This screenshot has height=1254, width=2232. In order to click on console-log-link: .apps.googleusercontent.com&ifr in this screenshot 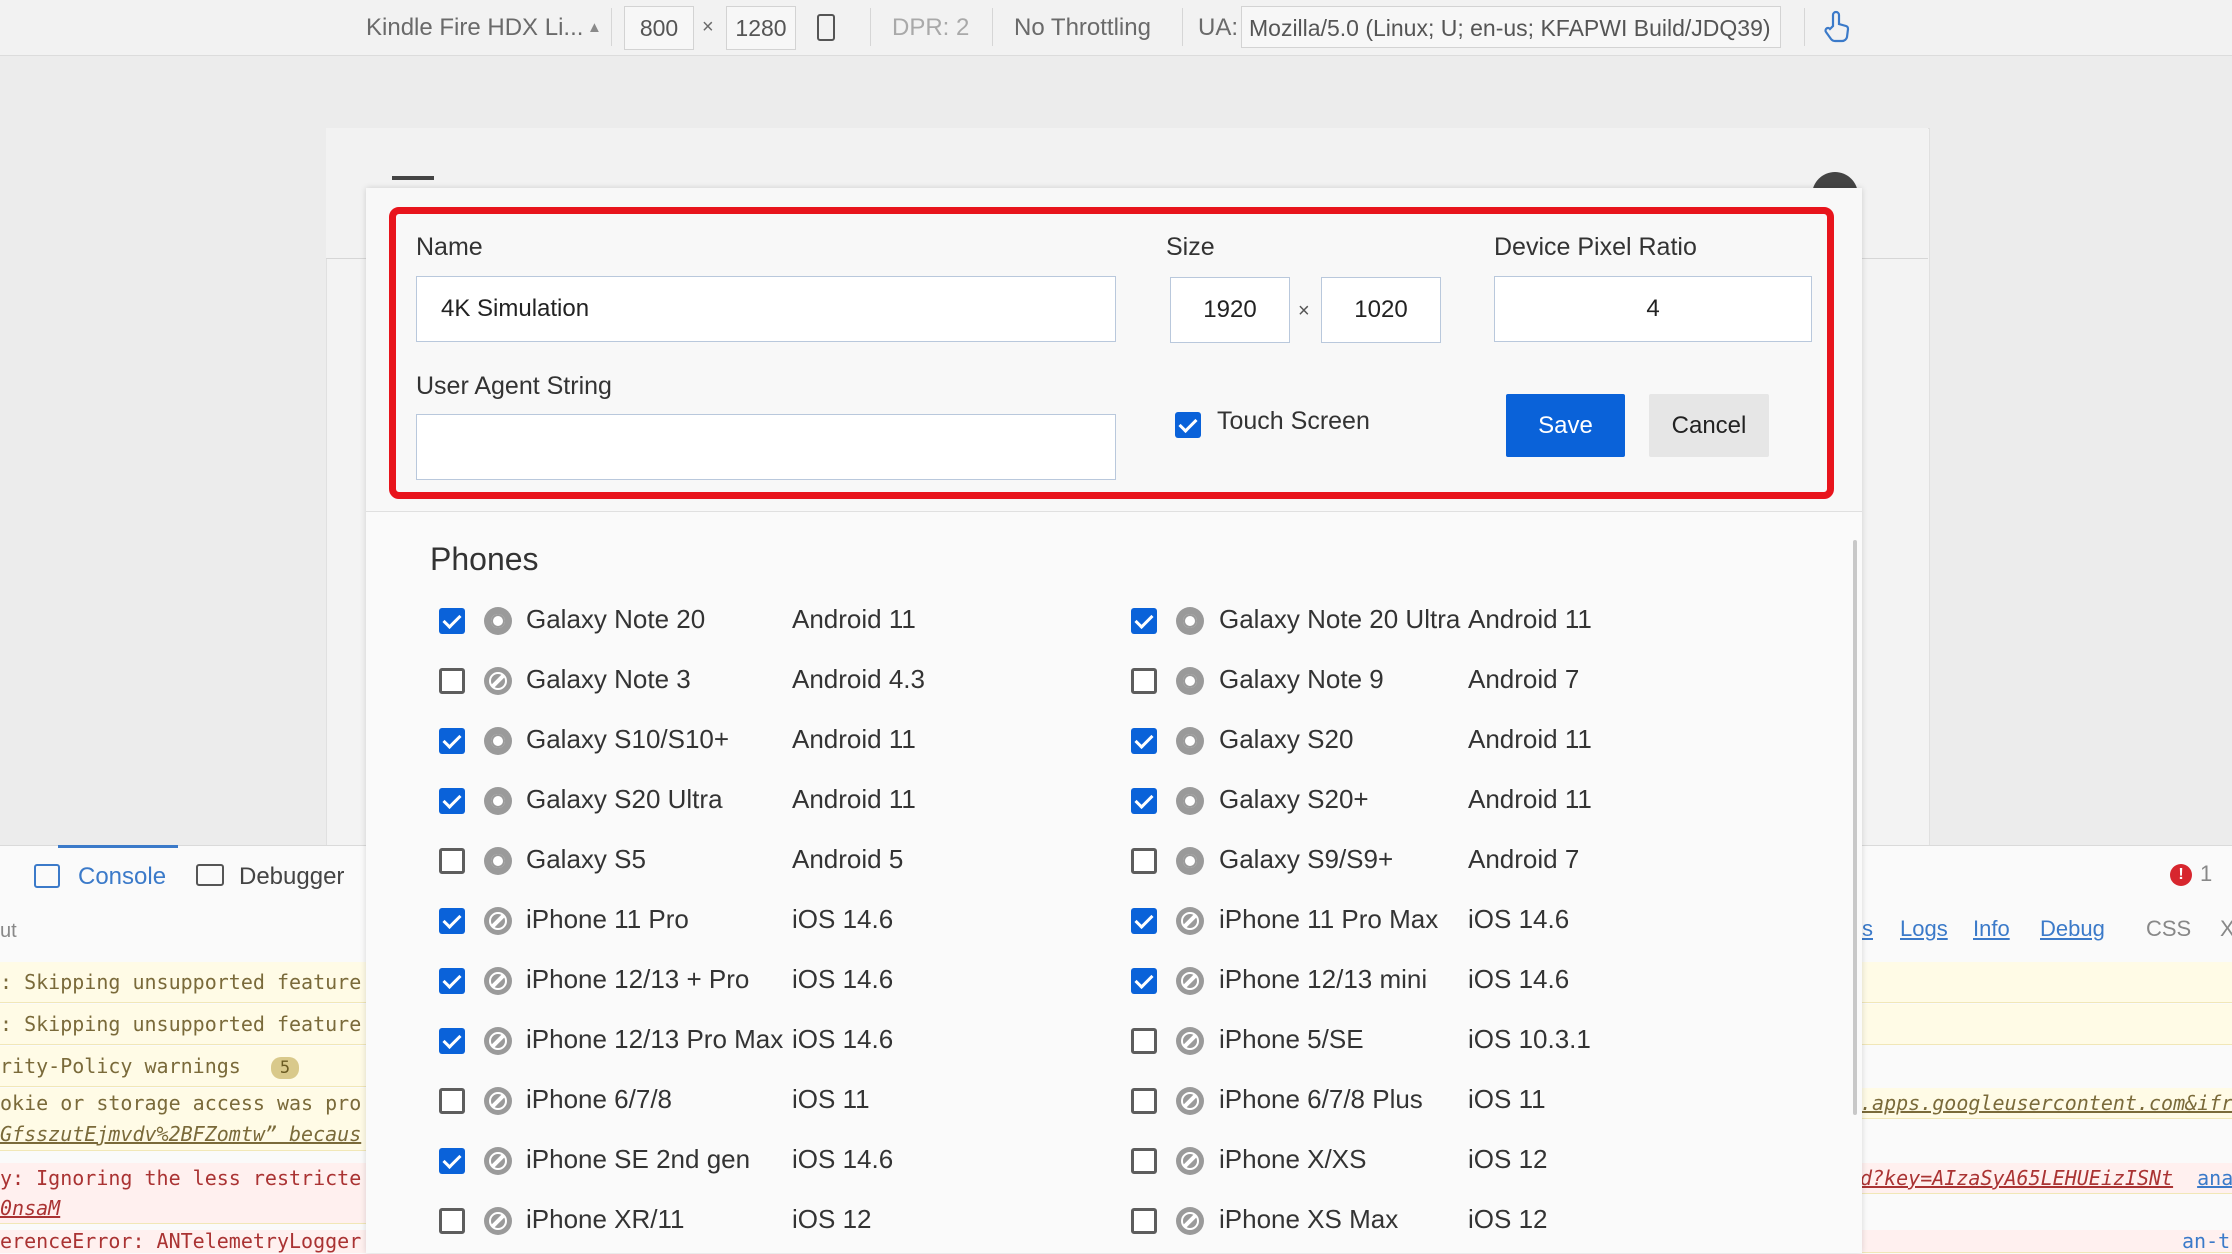, I will do `click(2046, 1103)`.